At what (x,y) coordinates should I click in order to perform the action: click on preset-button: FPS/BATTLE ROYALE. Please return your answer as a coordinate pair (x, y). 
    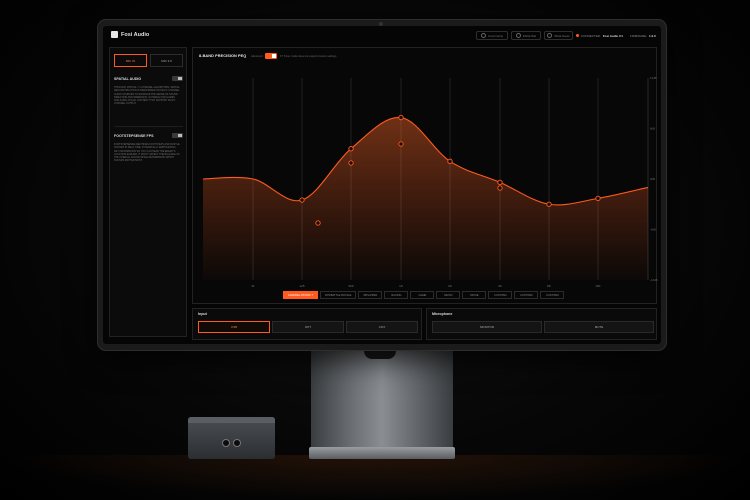
    Looking at the image, I should click on (338, 295).